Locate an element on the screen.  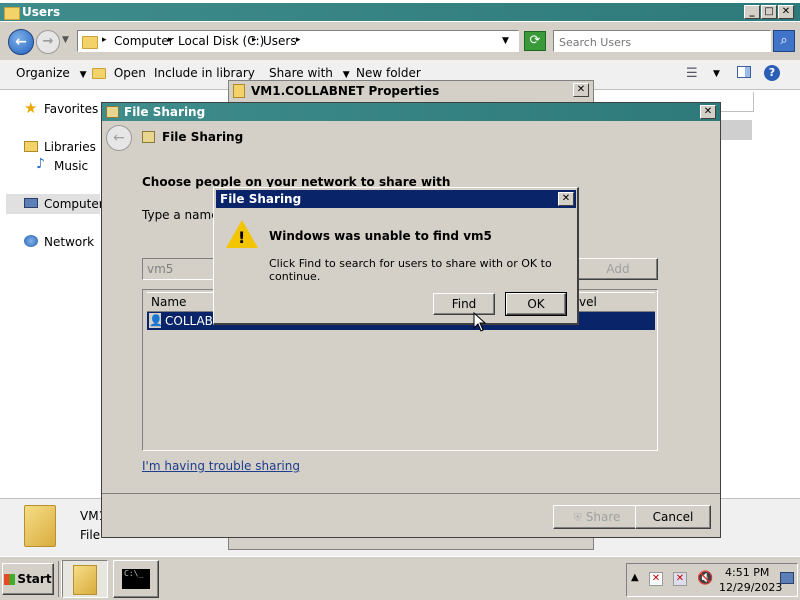
mouse-cursor-icon is located at coordinates (480, 322).